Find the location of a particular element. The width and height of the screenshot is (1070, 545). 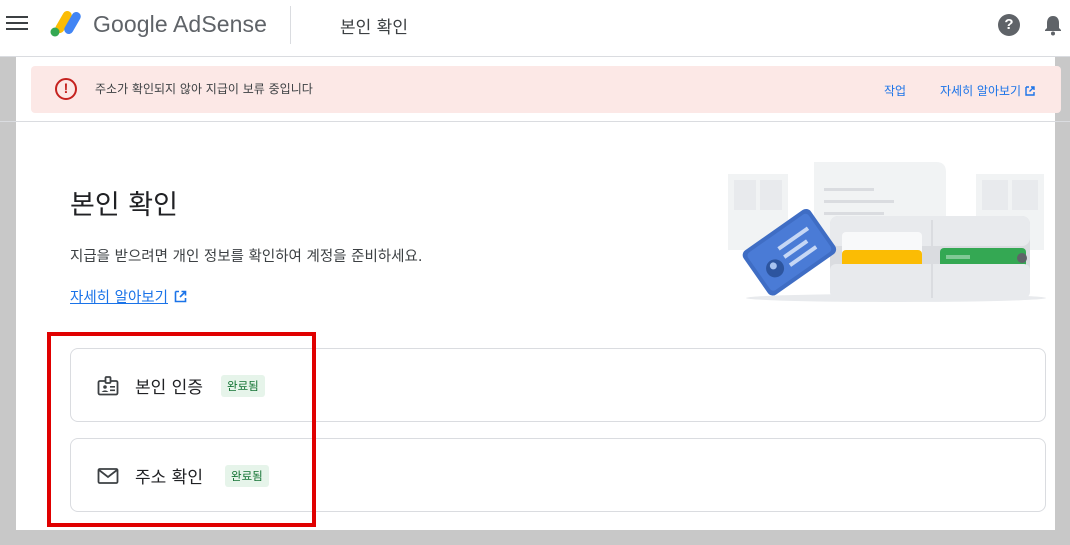

bell-icon is located at coordinates (1053, 25).